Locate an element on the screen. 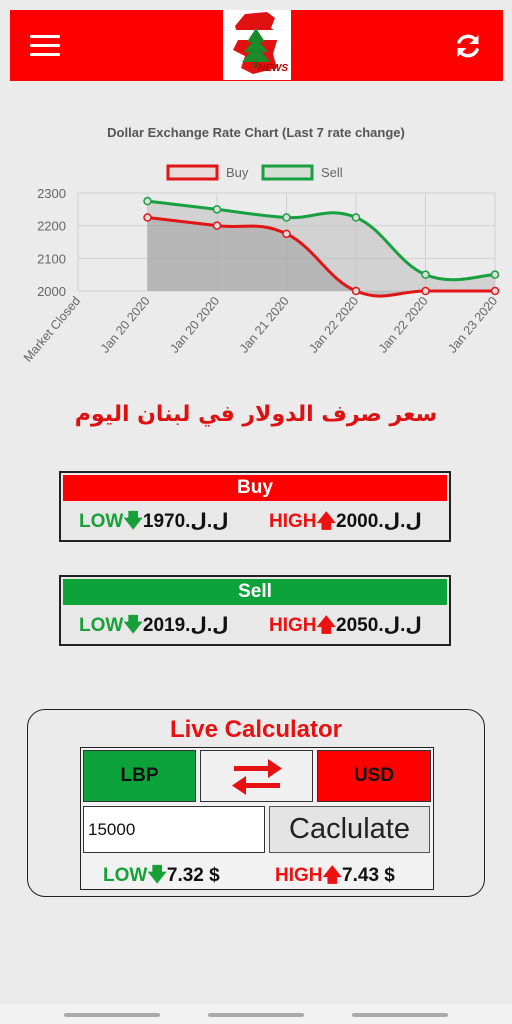 This screenshot has height=1024, width=512. result-high-label: HIGH is located at coordinates (299, 875).